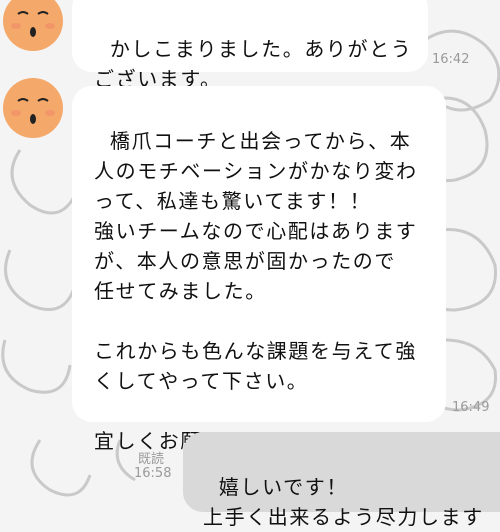  I want to click on incoming-message-bubble: かしこまりました。ありがとう ございます。, so click(250, 45).